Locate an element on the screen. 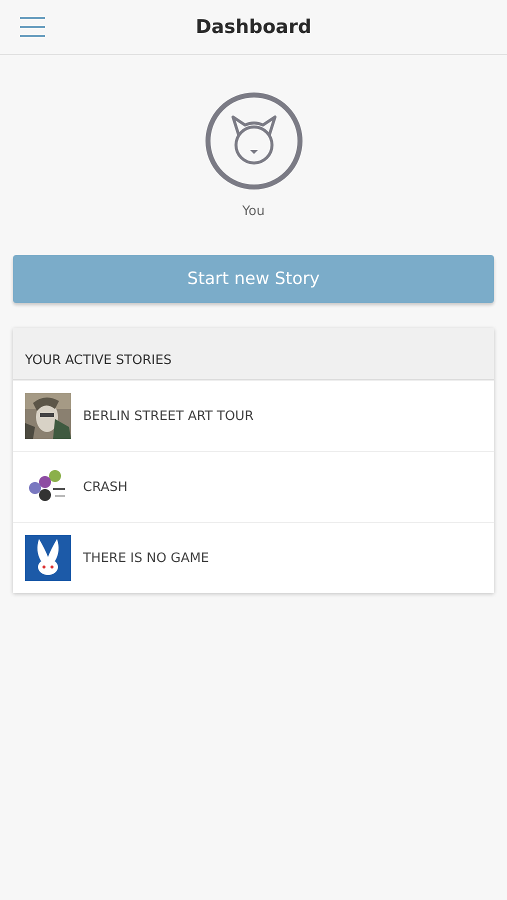 The height and width of the screenshot is (900, 507). story-item: BERLIN STREET ART TOUR is located at coordinates (253, 415).